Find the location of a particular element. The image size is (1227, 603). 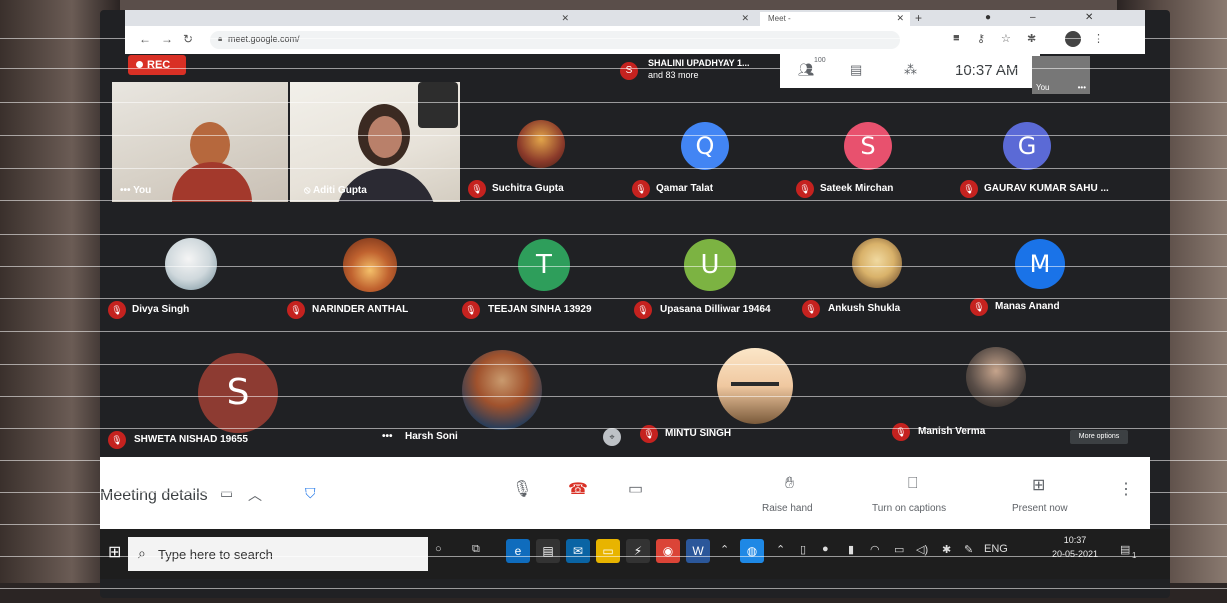

extensions-icon: ✱ is located at coordinates (1031, 38).